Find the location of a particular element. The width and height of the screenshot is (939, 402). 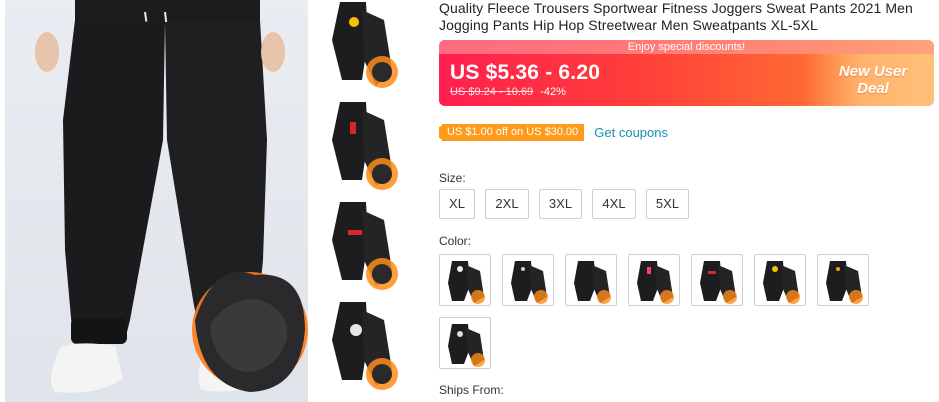

size-options: XL 2XL 3XL 4XL 5XL is located at coordinates (564, 204).